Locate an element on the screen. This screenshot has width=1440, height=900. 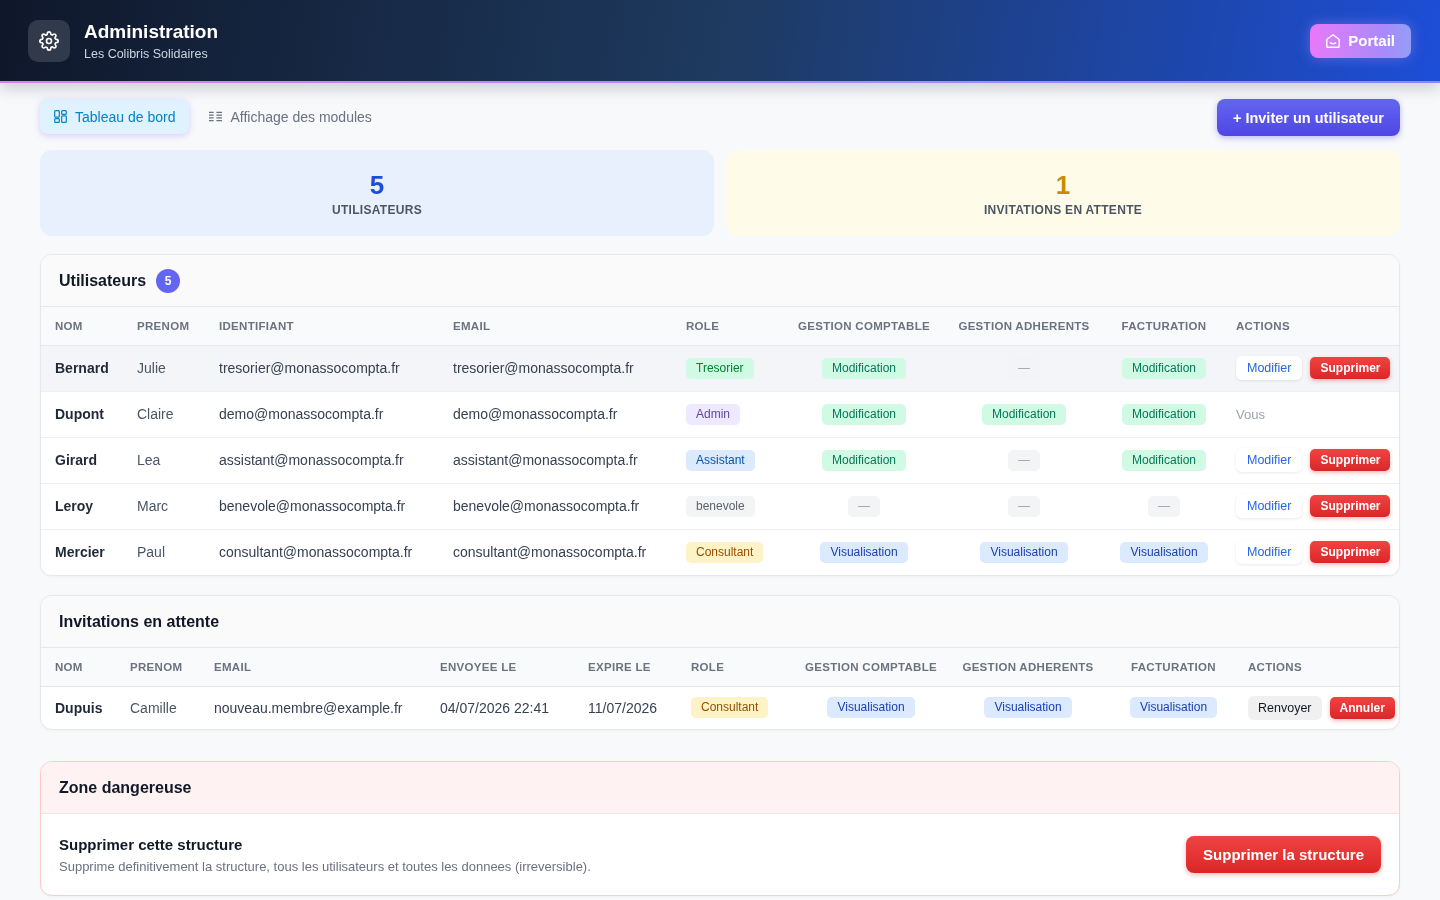
role-badge: Admin is located at coordinates (713, 414).